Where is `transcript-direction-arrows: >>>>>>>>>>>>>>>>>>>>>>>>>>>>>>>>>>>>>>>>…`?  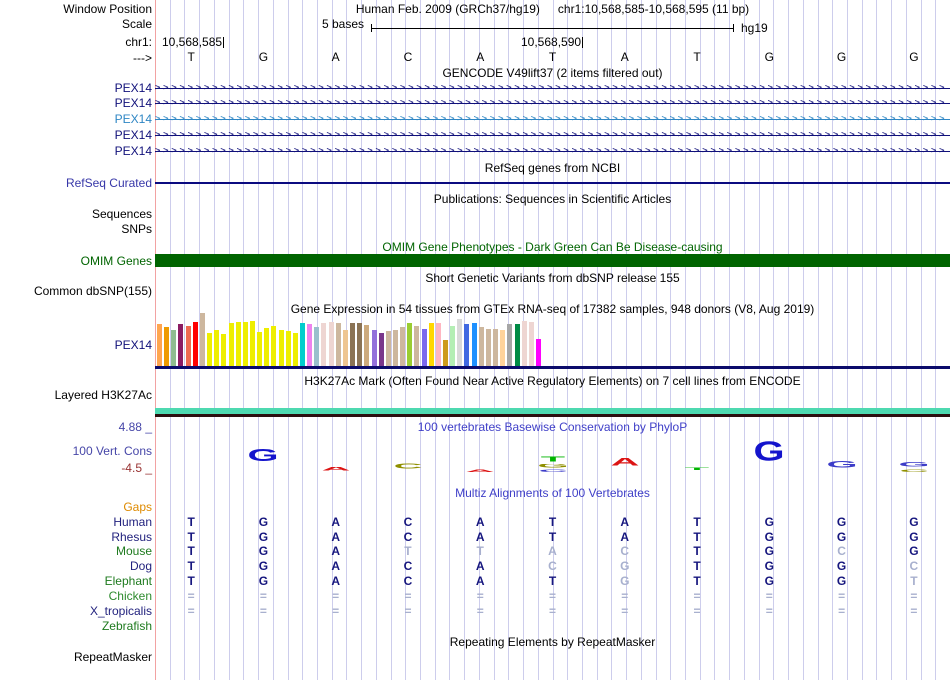 transcript-direction-arrows: >>>>>>>>>>>>>>>>>>>>>>>>>>>>>>>>>>>>>>>>… is located at coordinates (551, 103).